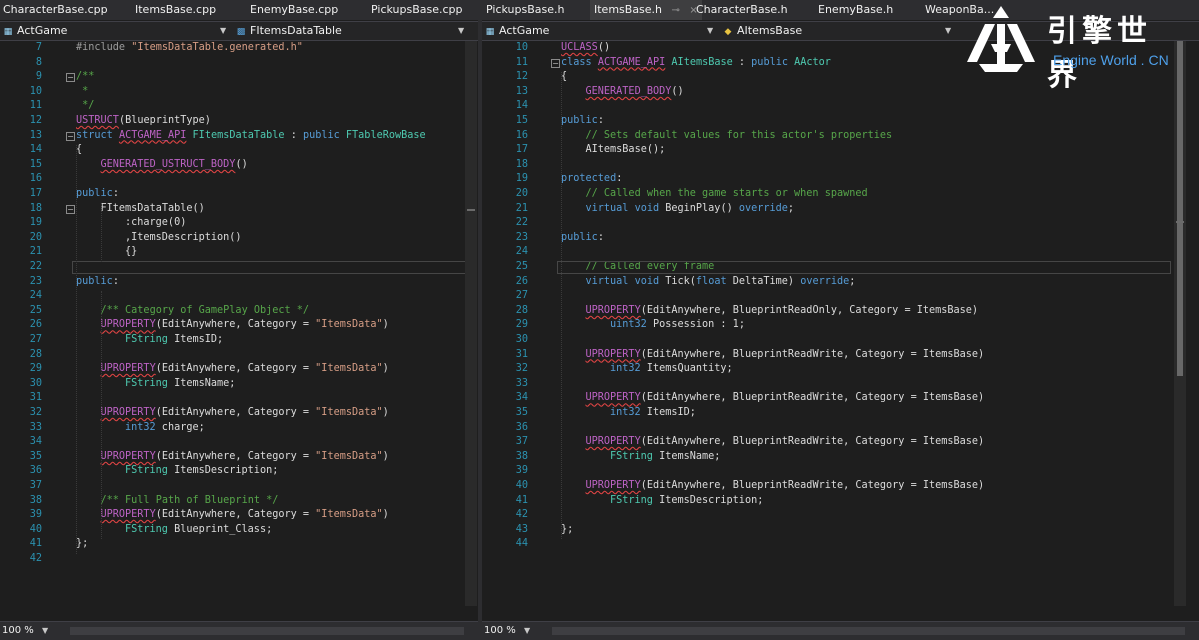 This screenshot has width=1199, height=640. I want to click on right-scope-dropdown: ◆ AItemsBase, so click(832, 31).